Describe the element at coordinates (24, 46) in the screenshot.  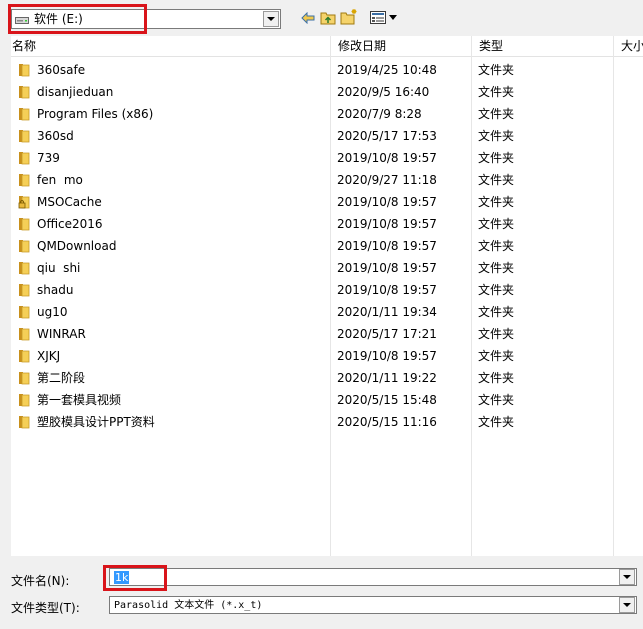
I see `column-header-name: 名称` at that location.